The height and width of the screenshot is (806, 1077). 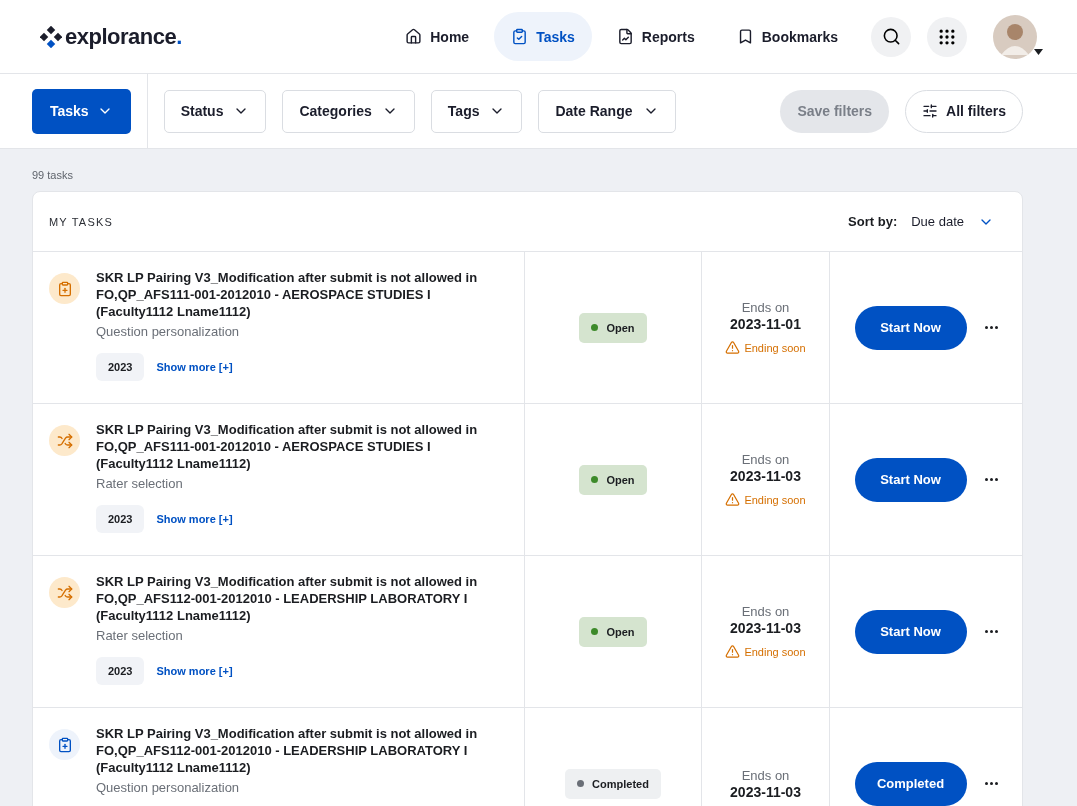 I want to click on card-title: MY TASKS, so click(x=81, y=221).